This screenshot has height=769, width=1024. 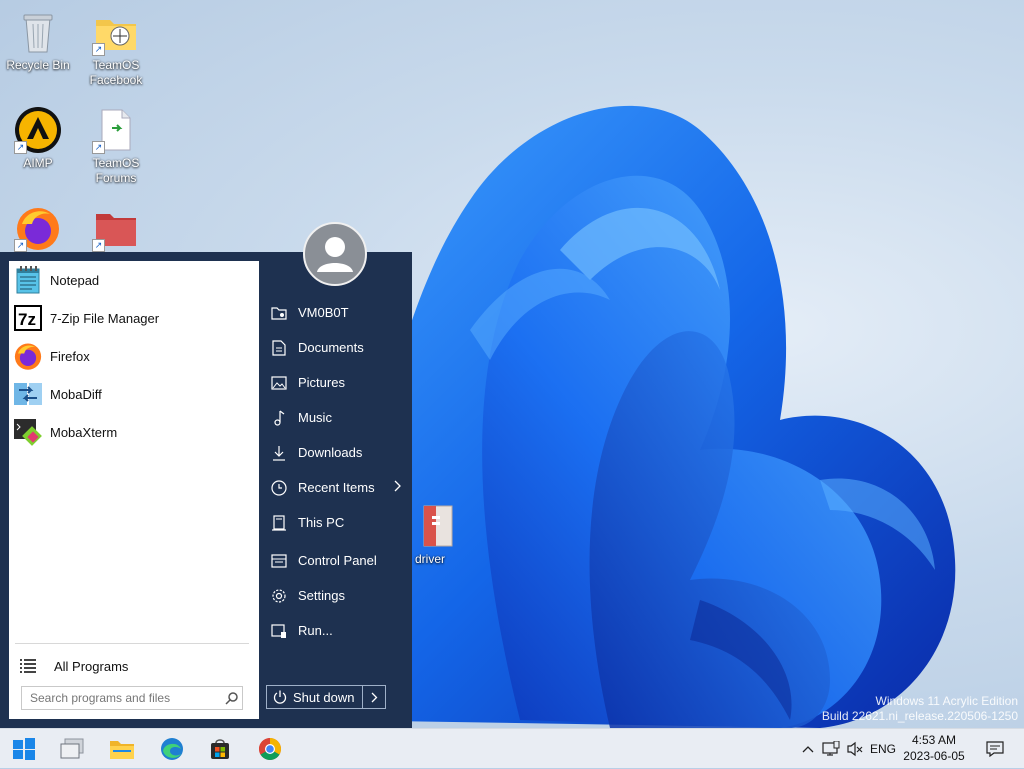 I want to click on places-item-recent-items: Recent Items, so click(x=335, y=487).